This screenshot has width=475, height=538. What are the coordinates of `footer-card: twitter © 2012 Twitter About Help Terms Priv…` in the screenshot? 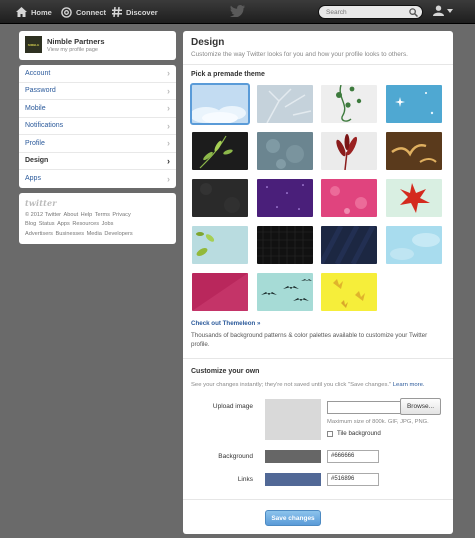 It's located at (97, 218).